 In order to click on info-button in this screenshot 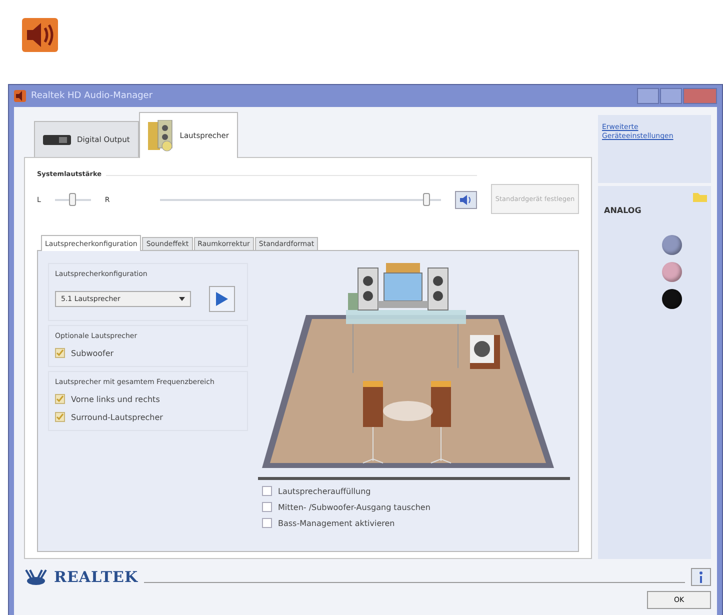, I will do `click(701, 577)`.